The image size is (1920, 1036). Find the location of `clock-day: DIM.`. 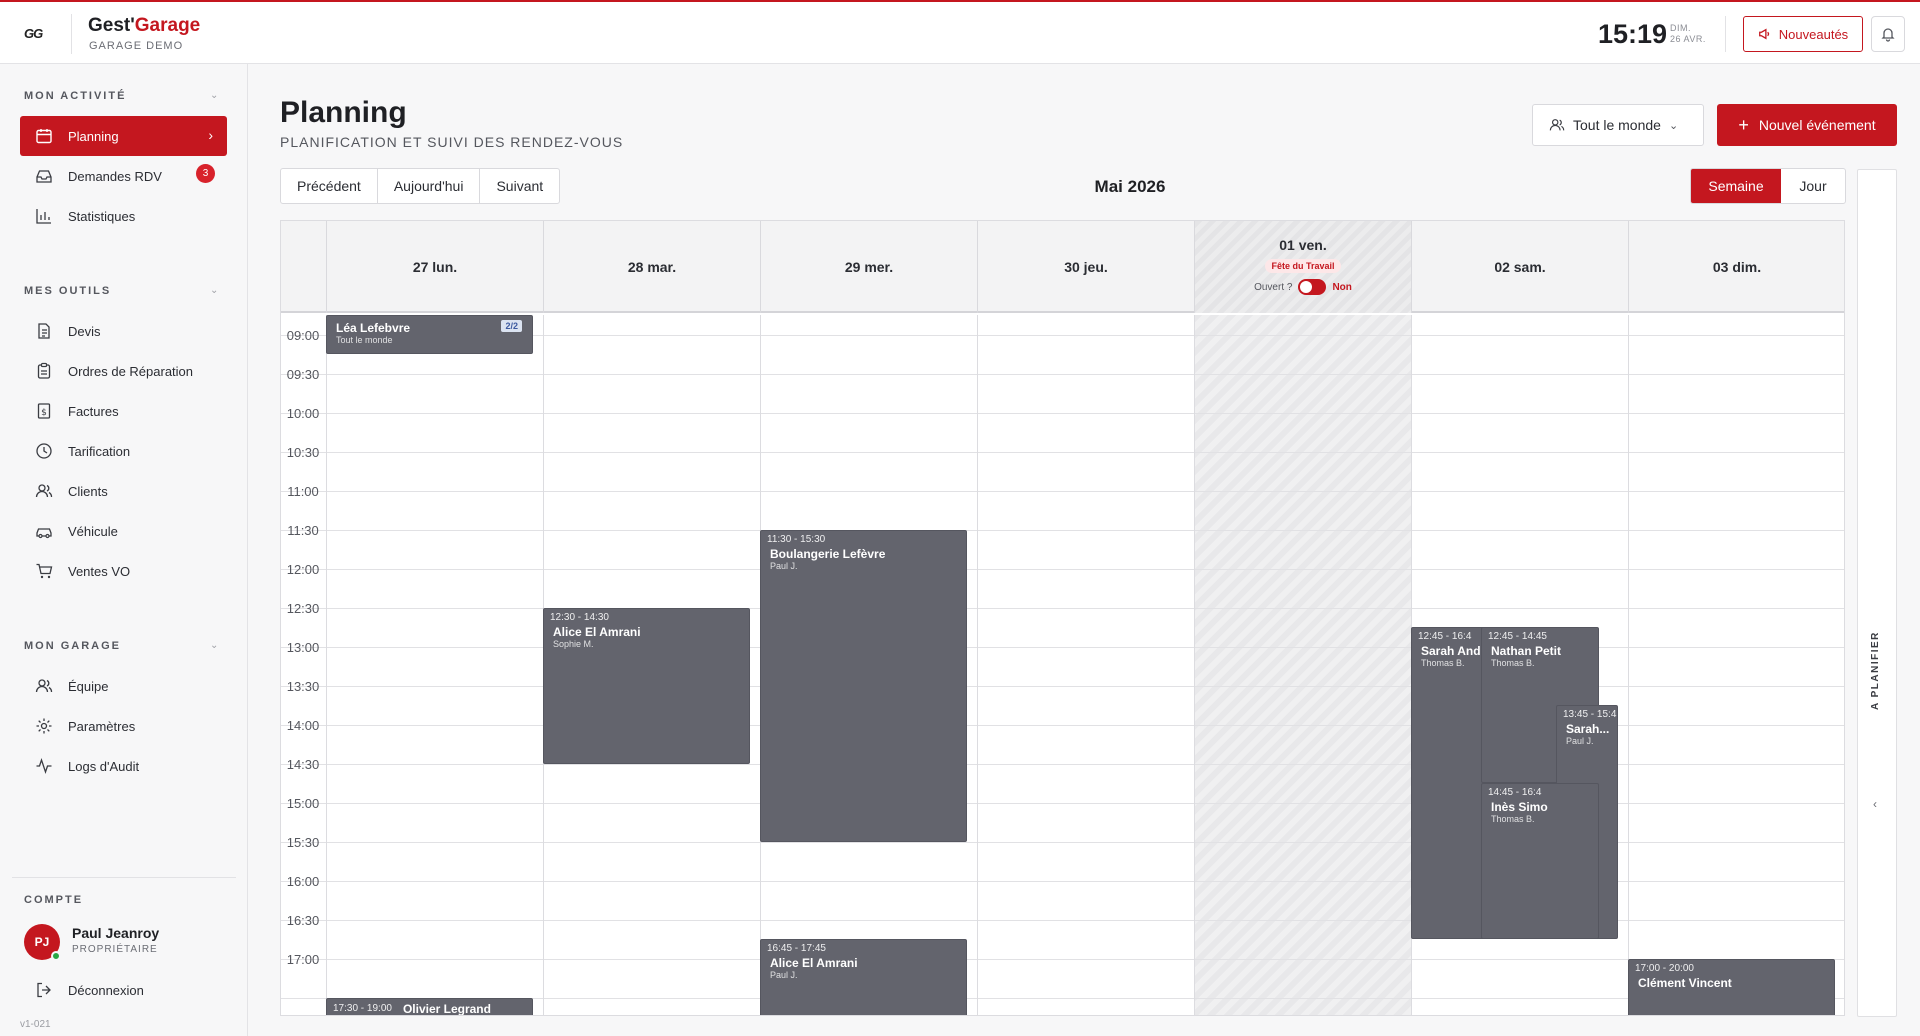

clock-day: DIM. is located at coordinates (1680, 28).